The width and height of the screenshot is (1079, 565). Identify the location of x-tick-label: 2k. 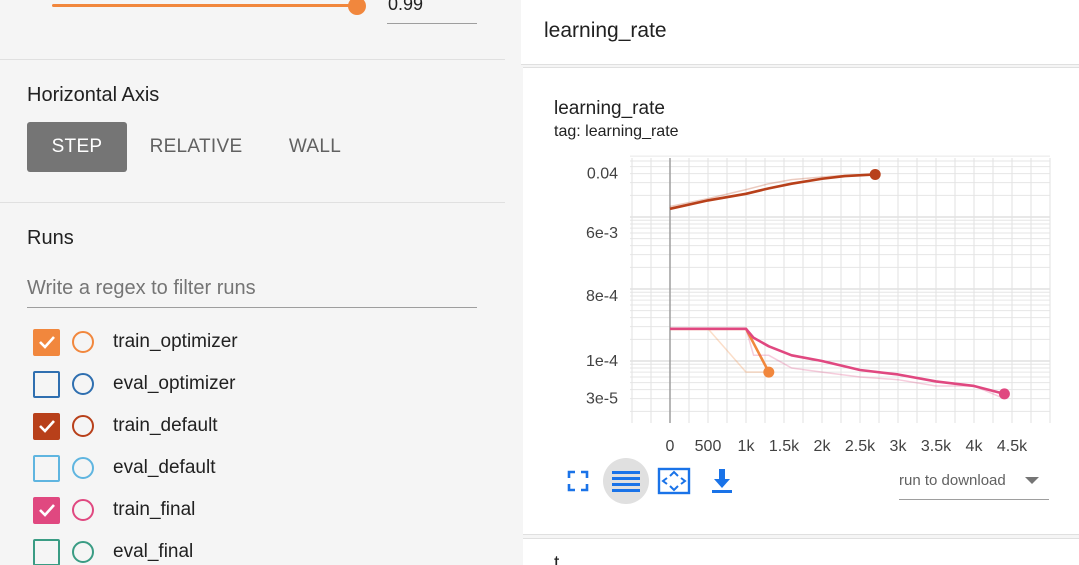
(823, 446).